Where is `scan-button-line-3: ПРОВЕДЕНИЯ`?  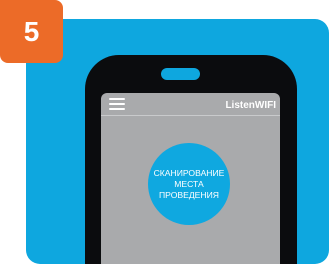
scan-button-line-3: ПРОВЕДЕНИЯ is located at coordinates (188, 194).